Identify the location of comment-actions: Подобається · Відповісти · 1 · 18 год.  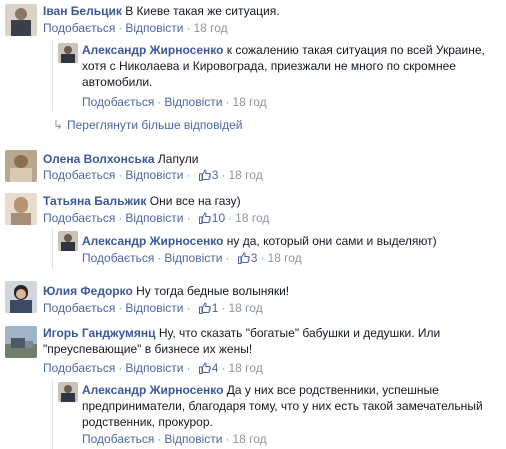
(153, 309).